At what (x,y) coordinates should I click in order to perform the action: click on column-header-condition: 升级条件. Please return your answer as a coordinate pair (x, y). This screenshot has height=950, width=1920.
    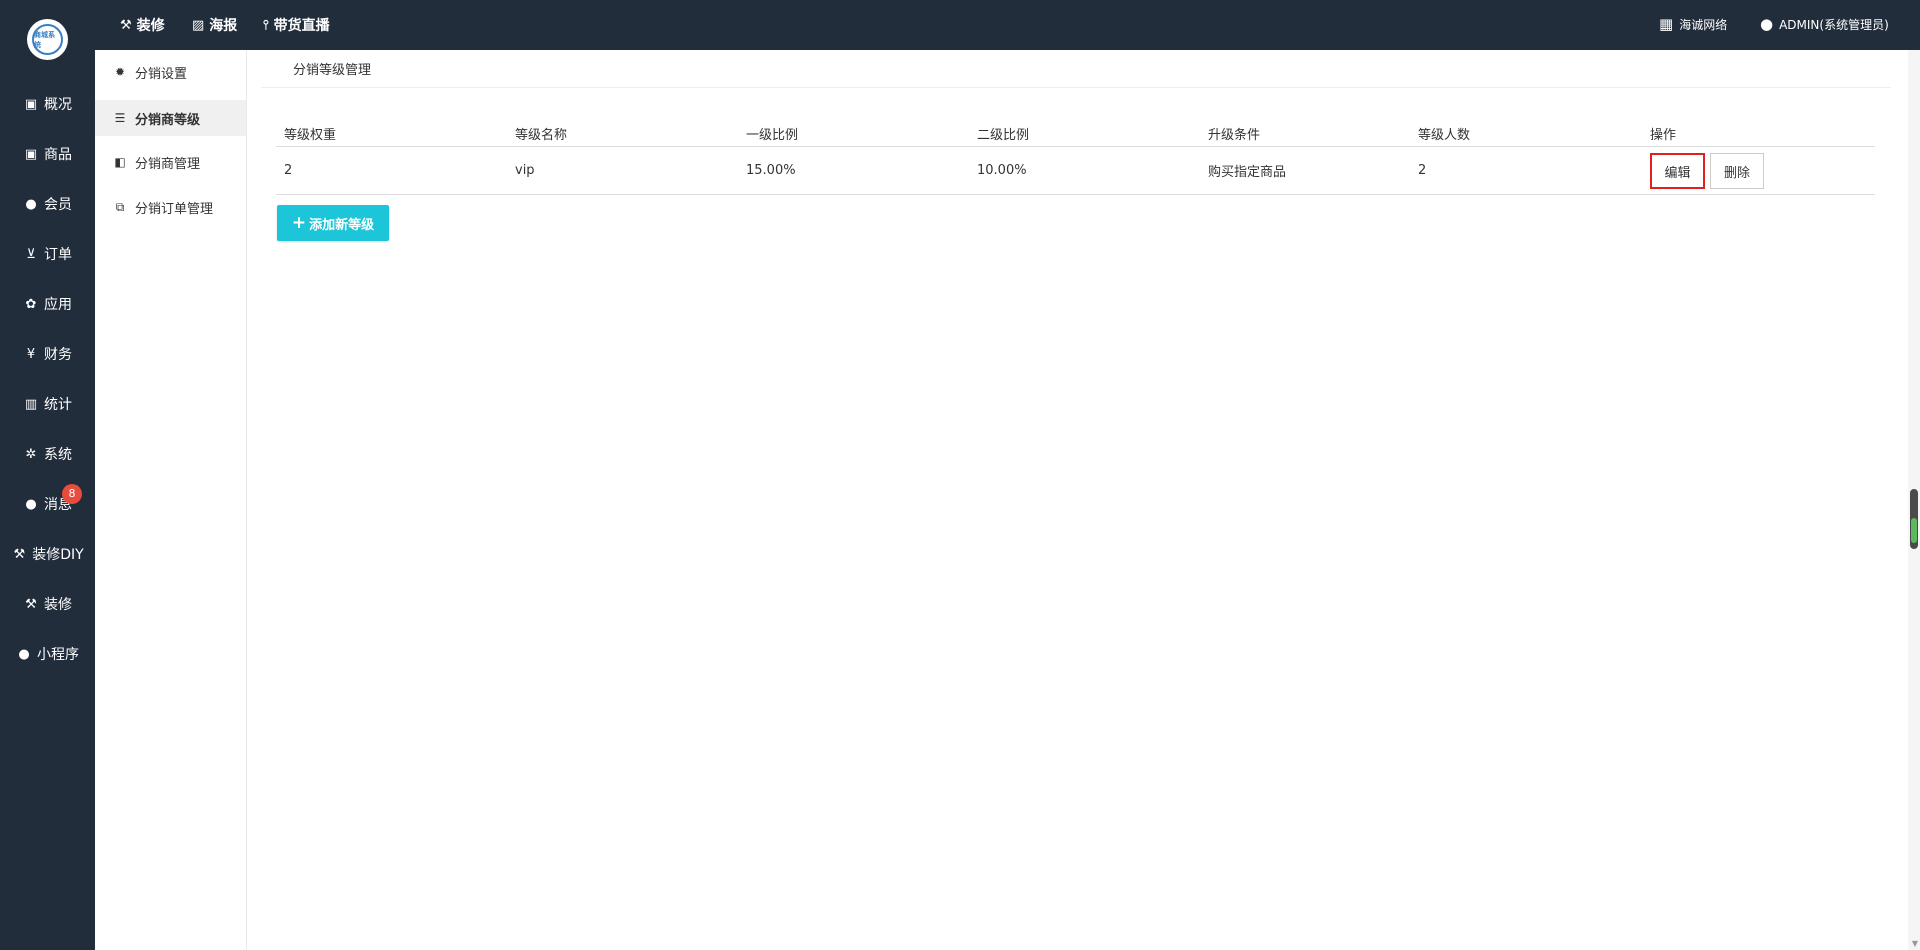
    Looking at the image, I should click on (1234, 135).